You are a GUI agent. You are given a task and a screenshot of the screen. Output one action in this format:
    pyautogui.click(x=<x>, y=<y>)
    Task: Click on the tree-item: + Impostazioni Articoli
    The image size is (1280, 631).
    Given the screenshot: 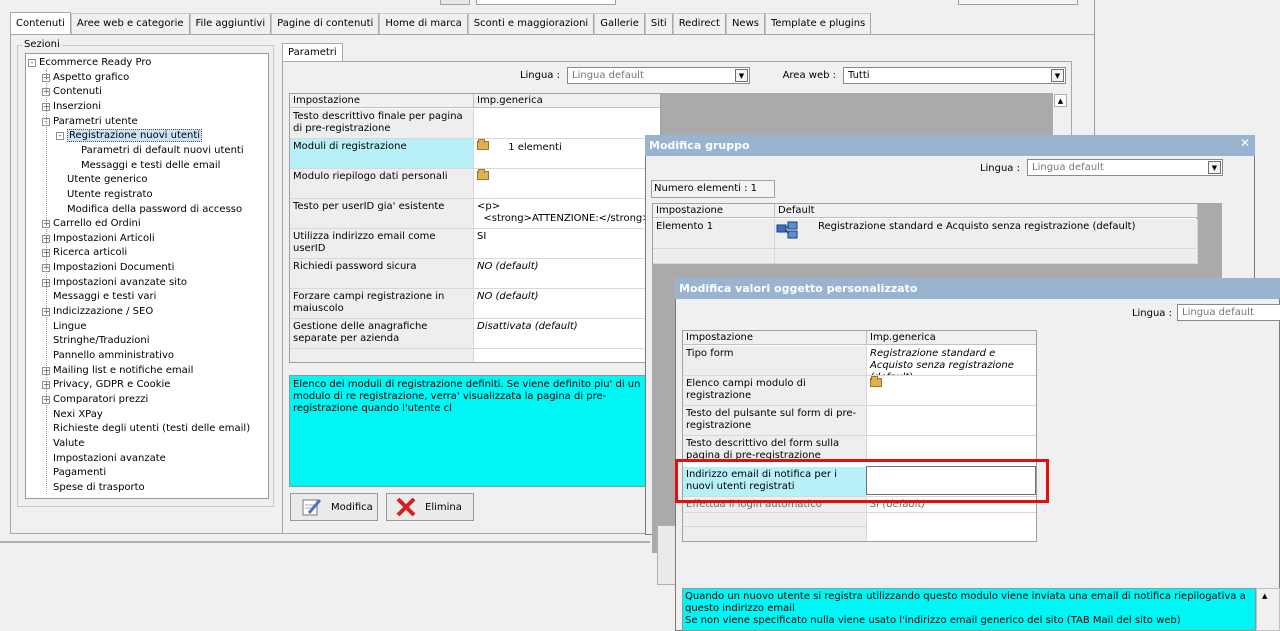 What is the action you would take?
    pyautogui.click(x=98, y=239)
    